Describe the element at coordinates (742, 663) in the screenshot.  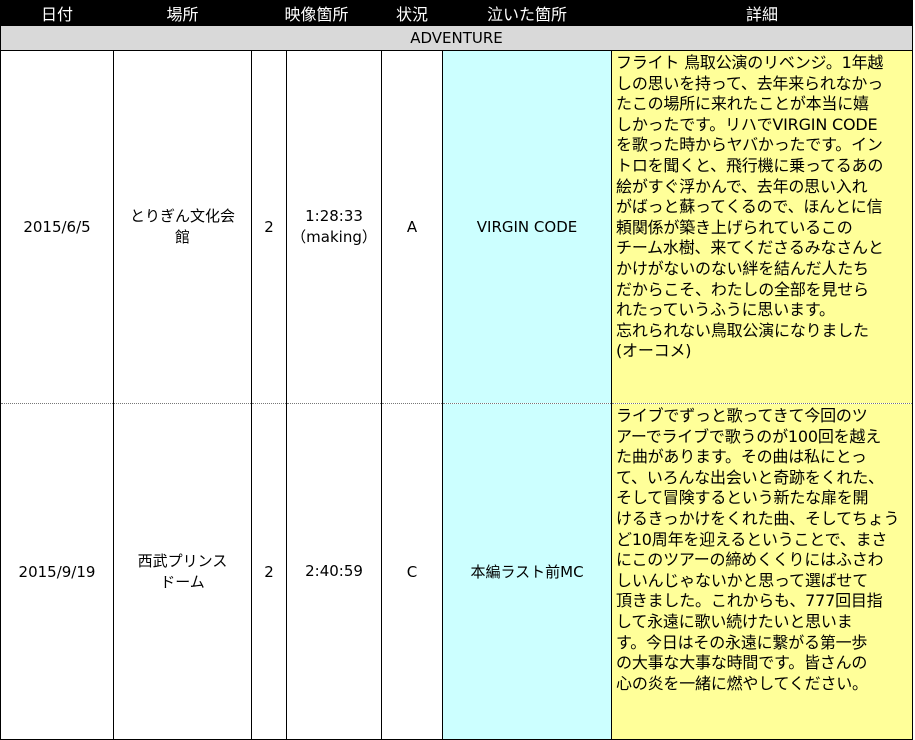
I see `detail-line: の大事な大事な時間です。皆さんの` at that location.